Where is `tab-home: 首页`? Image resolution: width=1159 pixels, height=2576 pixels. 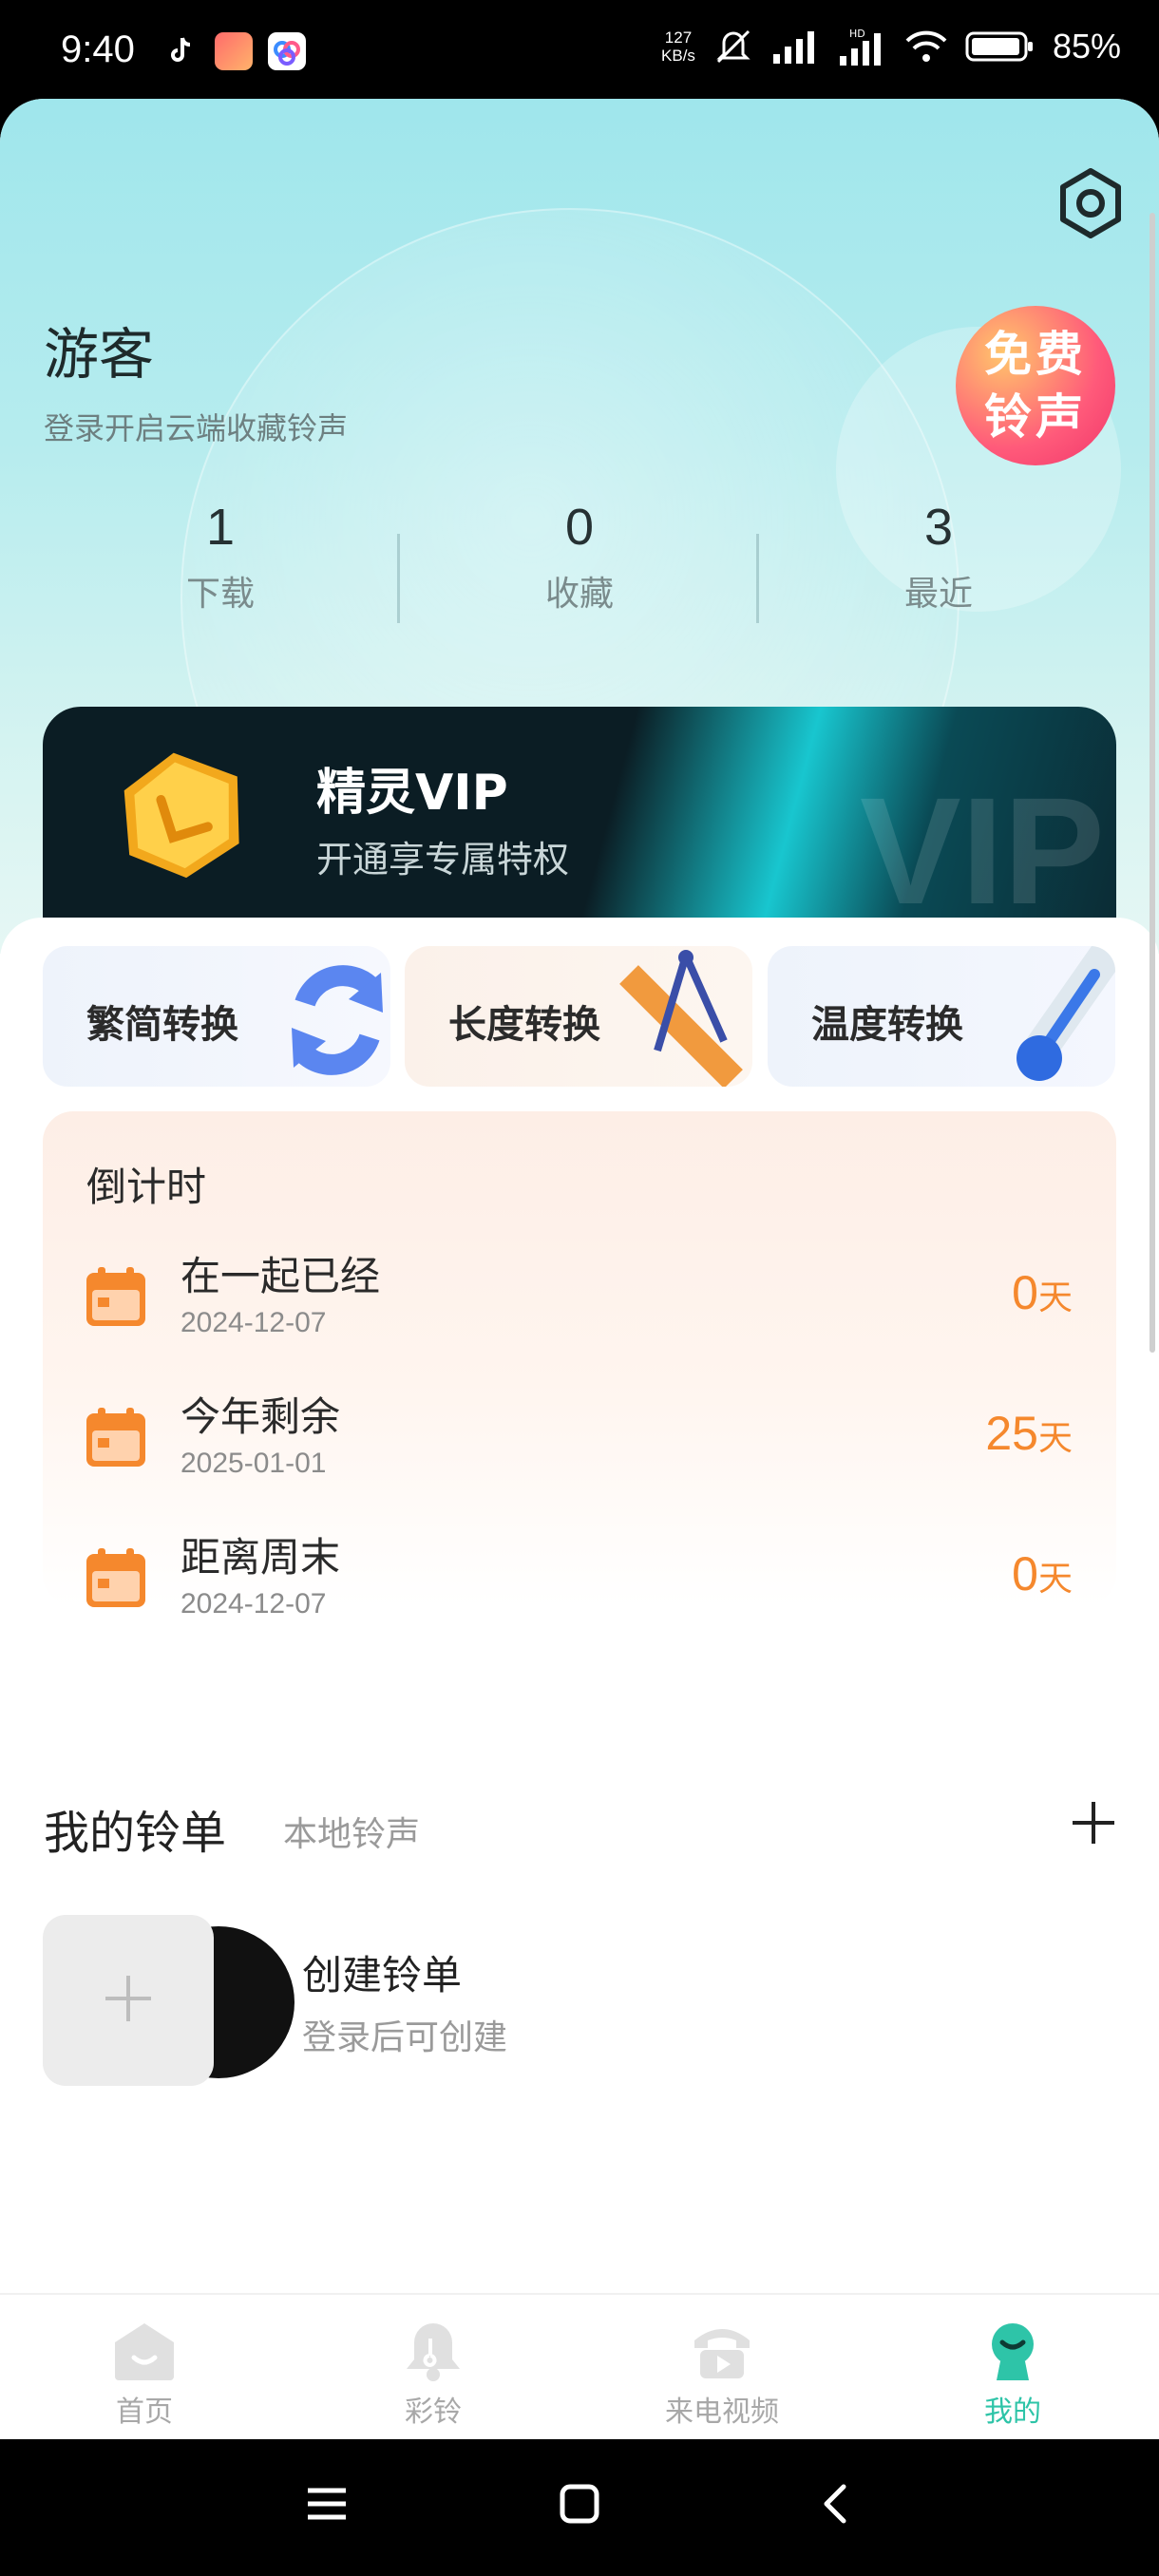
tab-home: 首页 is located at coordinates (144, 2375).